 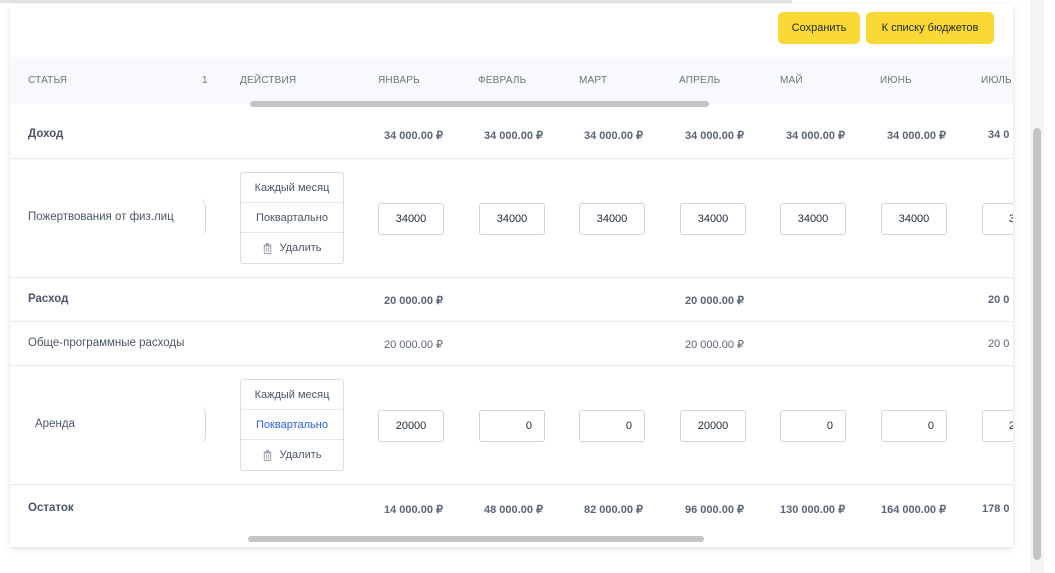 What do you see at coordinates (51, 508) in the screenshot?
I see `row-label: Остаток` at bounding box center [51, 508].